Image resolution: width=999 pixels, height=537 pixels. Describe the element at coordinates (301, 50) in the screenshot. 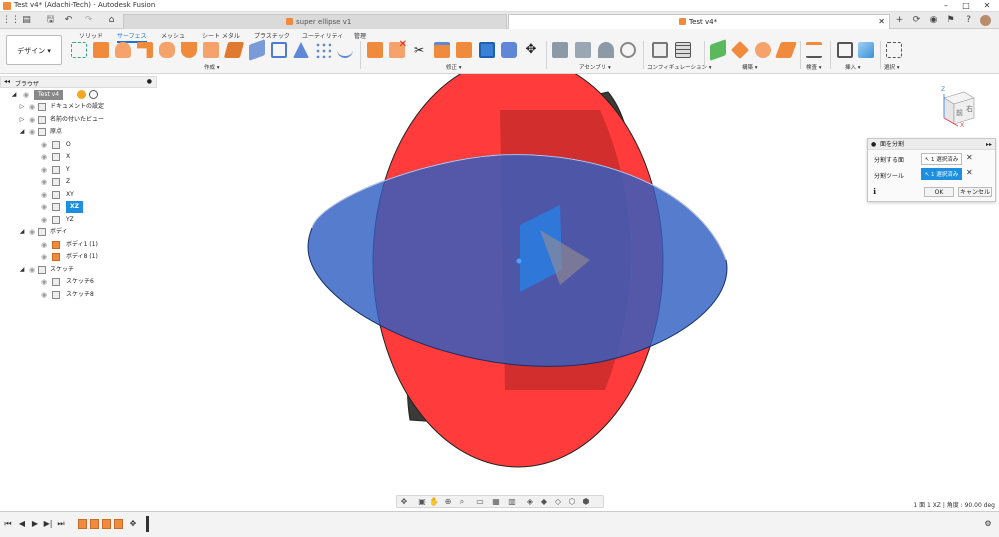

I see `pyramid-icon` at that location.